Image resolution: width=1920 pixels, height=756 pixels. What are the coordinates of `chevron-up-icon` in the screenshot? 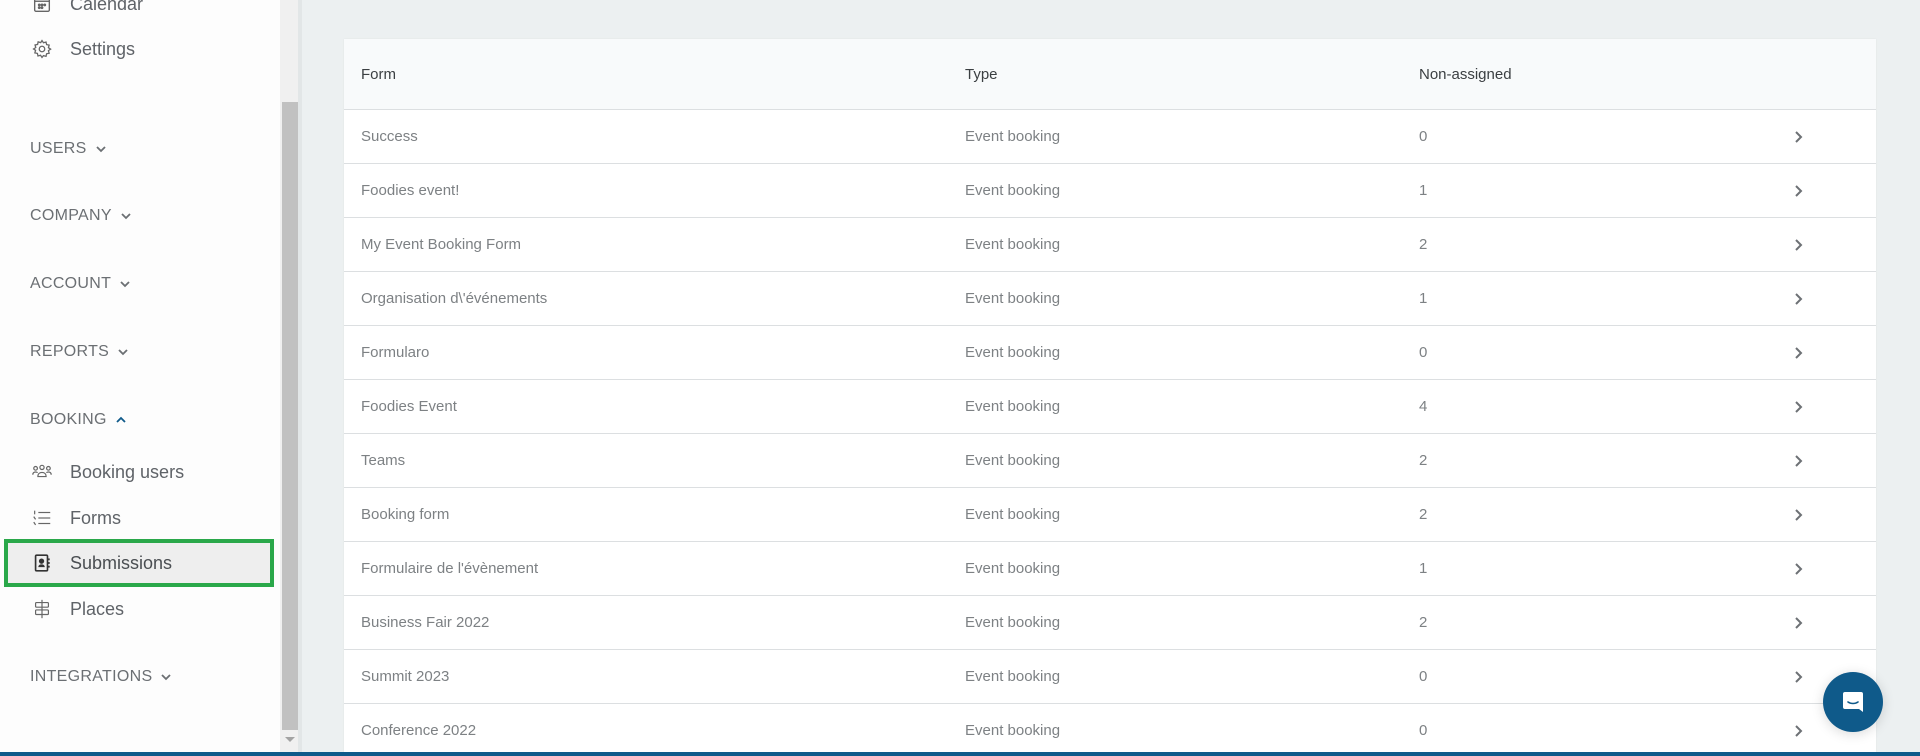 It's located at (121, 420).